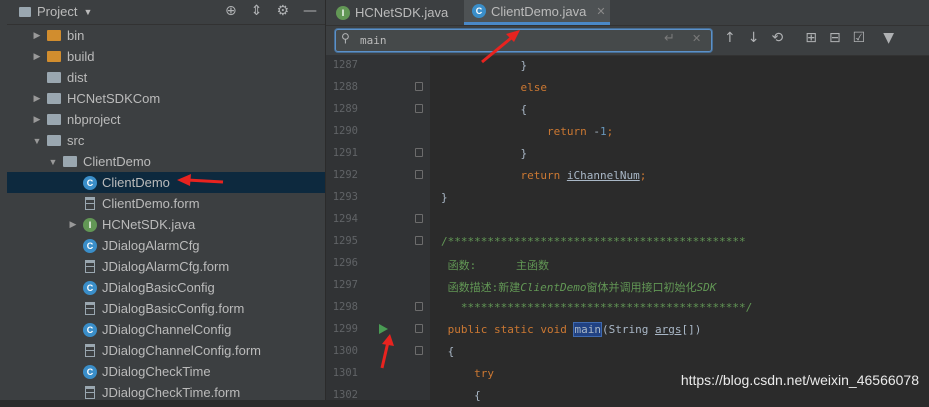  Describe the element at coordinates (730, 38) in the screenshot. I see `previous-occurrence-icon: ↑` at that location.